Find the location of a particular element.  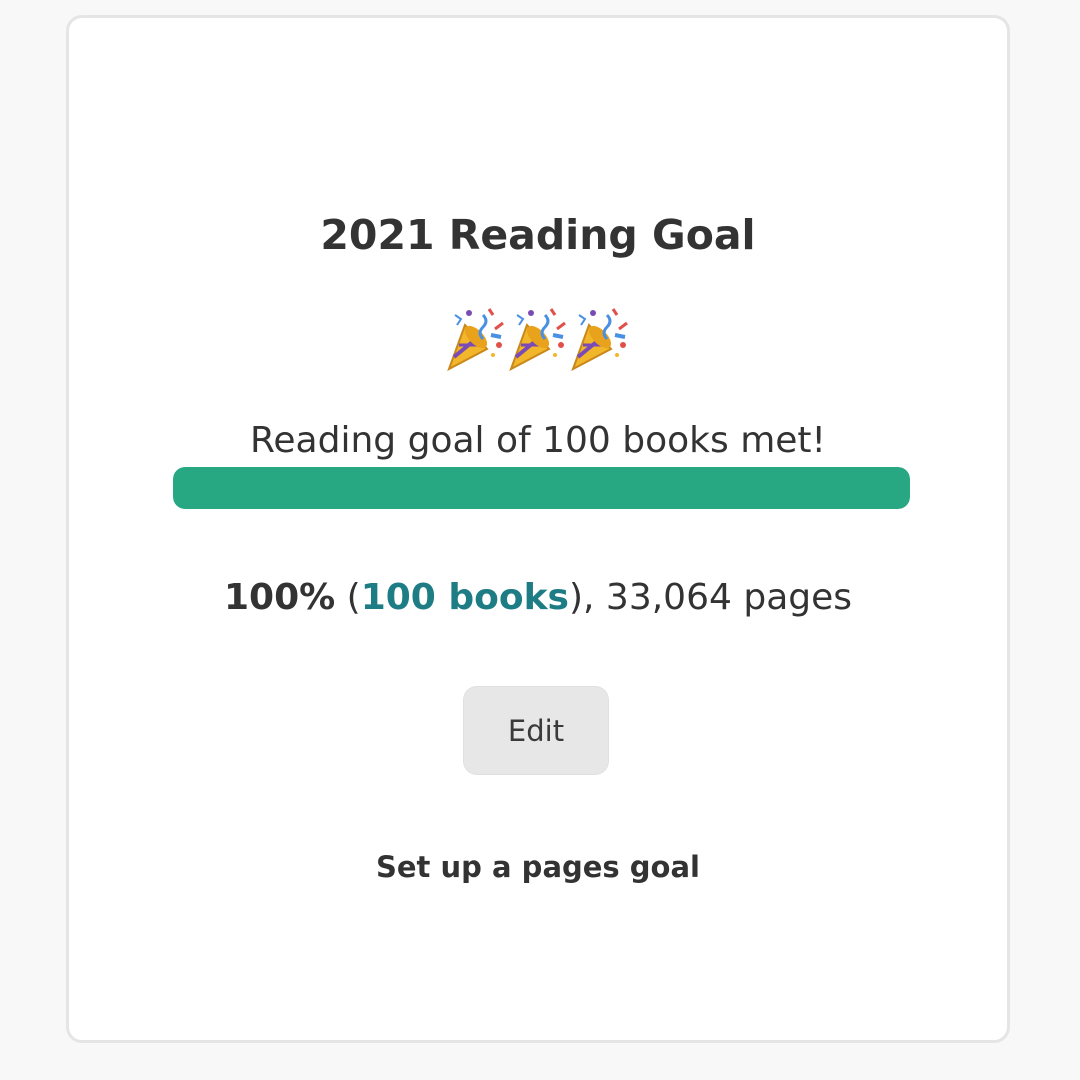

percent-complete: 100% is located at coordinates (279, 597).